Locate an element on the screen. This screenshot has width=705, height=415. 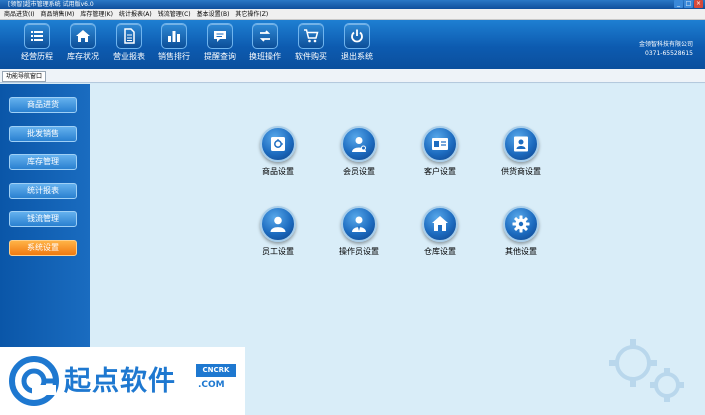
feature-product-settings: 商品设置 is located at coordinates (278, 151).